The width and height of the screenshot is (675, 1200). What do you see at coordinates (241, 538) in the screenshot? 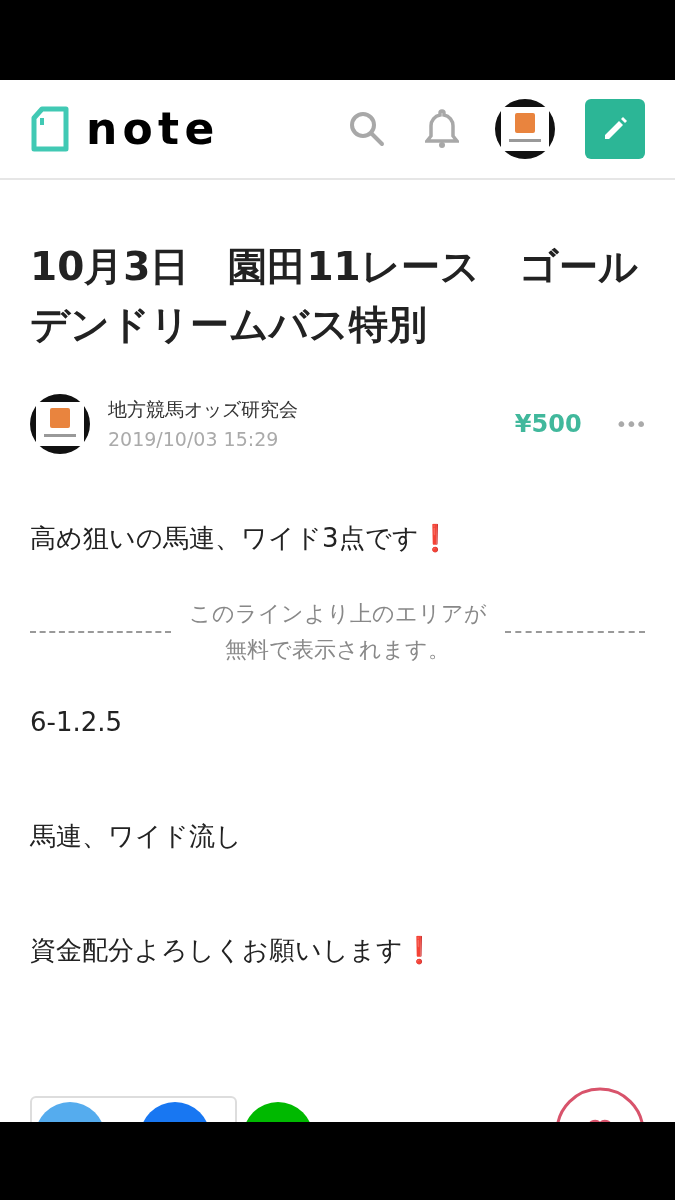
I see `body-text: 高め狙いの馬連、ワイド3点です❗` at bounding box center [241, 538].